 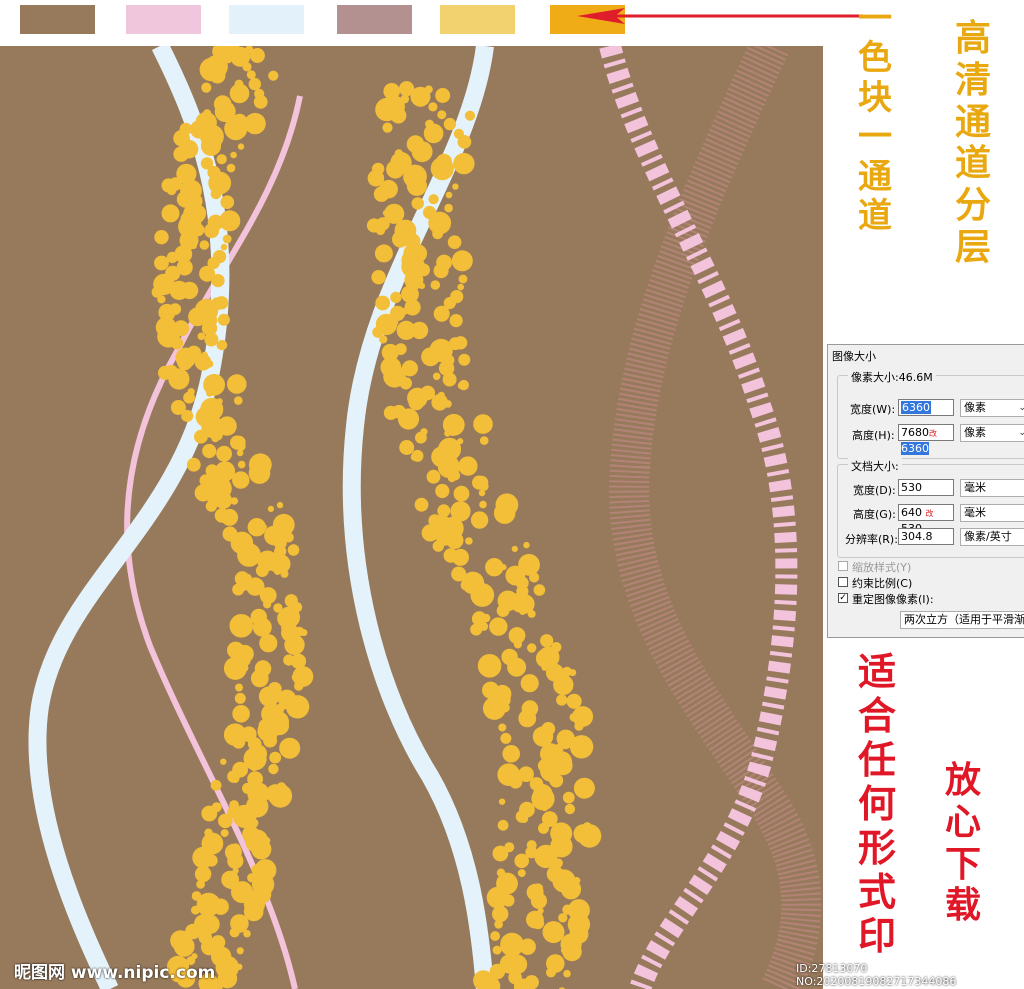 I want to click on constrain-proportions-checkbox, so click(x=843, y=582).